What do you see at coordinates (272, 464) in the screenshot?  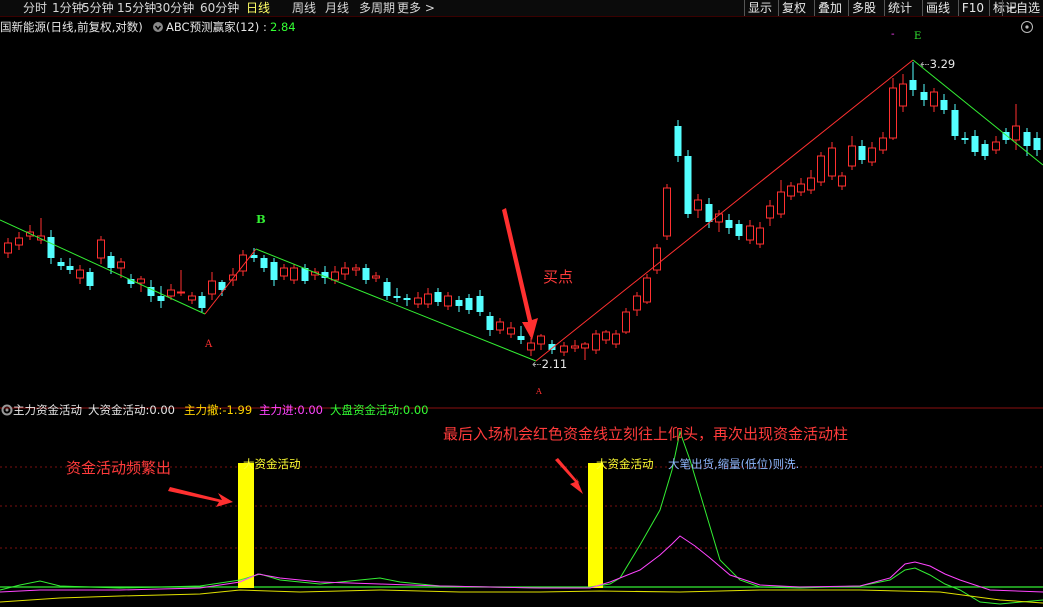 I see `bar-label-left: 大资金活动` at bounding box center [272, 464].